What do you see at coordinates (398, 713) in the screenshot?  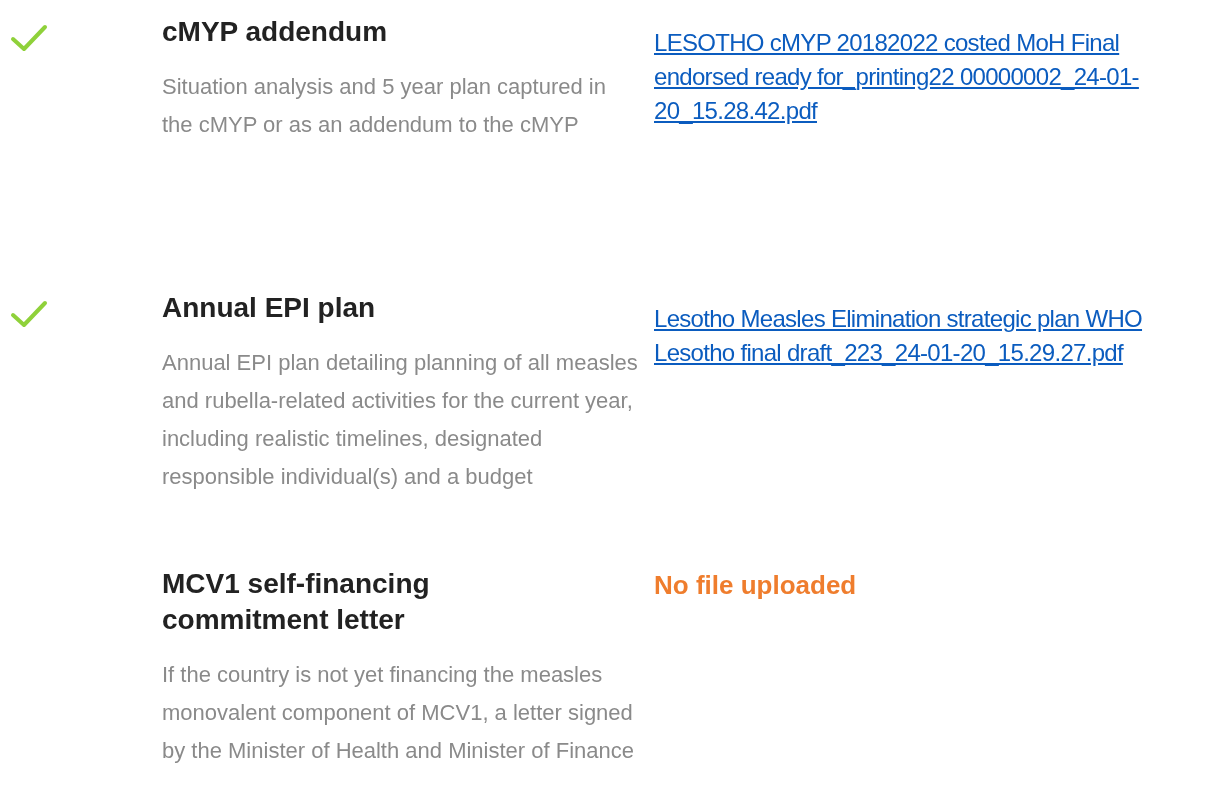 I see `document-description: If the country is not yet financing the measles monovalent component of MCV1, a letter signed by the Minister of Health and Minister of Finance` at bounding box center [398, 713].